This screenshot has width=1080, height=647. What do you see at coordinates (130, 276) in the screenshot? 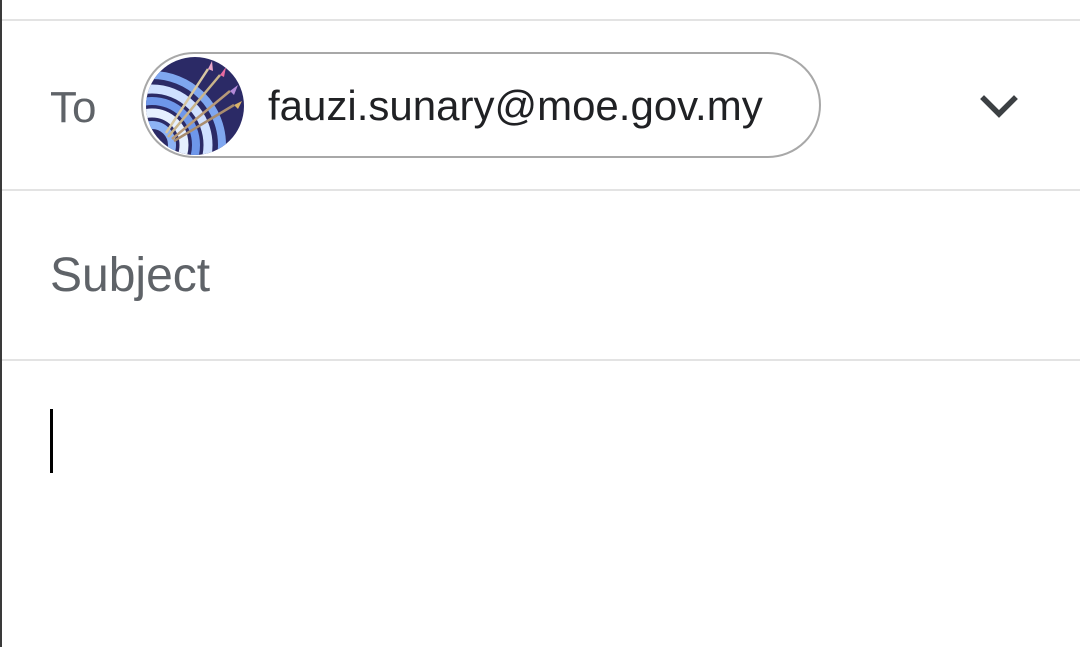
I see `subject-field: Subject` at bounding box center [130, 276].